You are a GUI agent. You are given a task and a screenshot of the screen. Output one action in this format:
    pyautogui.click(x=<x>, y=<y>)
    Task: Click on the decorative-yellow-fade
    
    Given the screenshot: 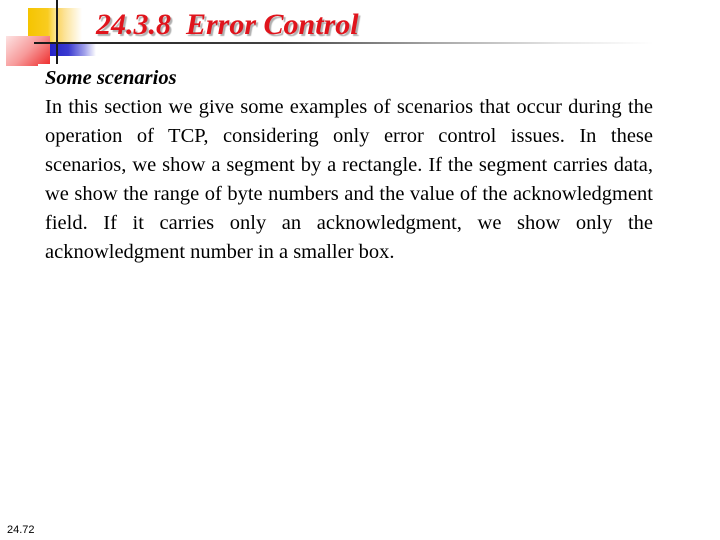 What is the action you would take?
    pyautogui.click(x=70, y=26)
    